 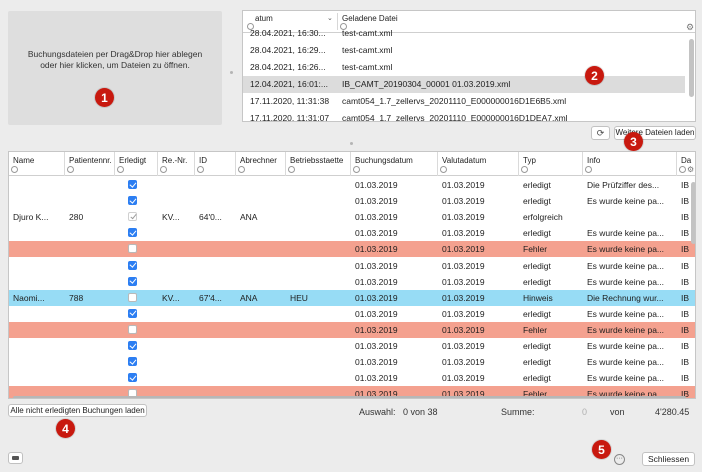 I want to click on selection-label: Auswahl:, so click(x=377, y=412).